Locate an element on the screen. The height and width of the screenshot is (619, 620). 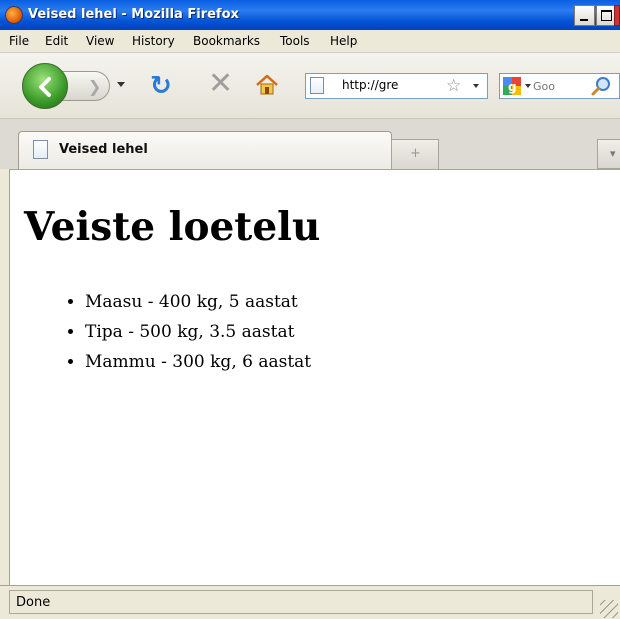
firefox-icon is located at coordinates (14, 15).